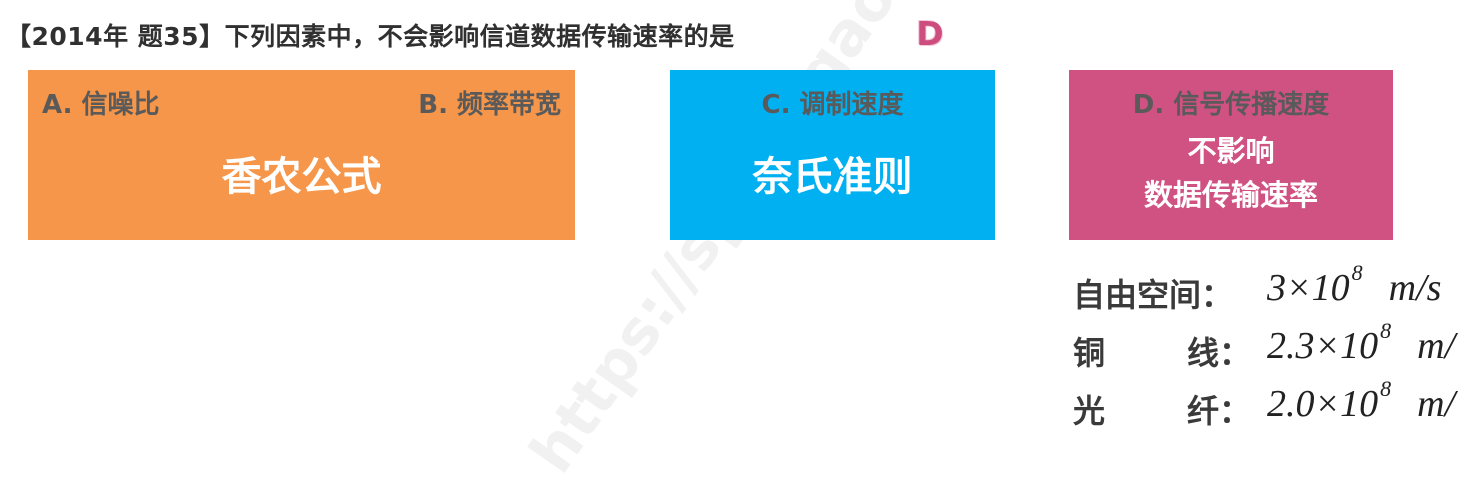 The image size is (1480, 486). I want to click on question-text: 【2014年 题35】下列因素中，不会影响信道数据传输速率的是, so click(370, 36).